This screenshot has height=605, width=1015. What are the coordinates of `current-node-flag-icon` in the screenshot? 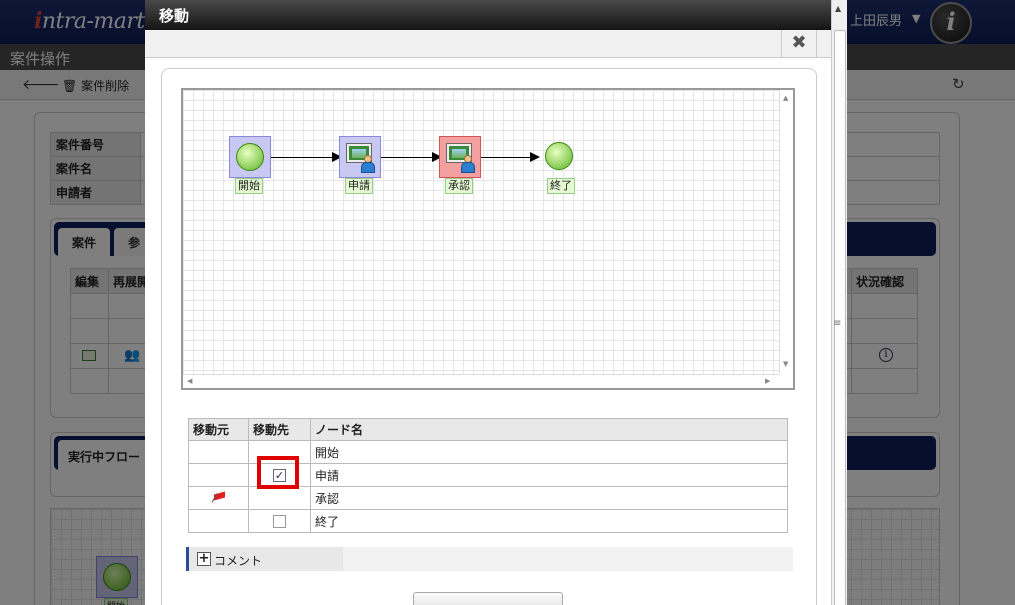 It's located at (219, 497).